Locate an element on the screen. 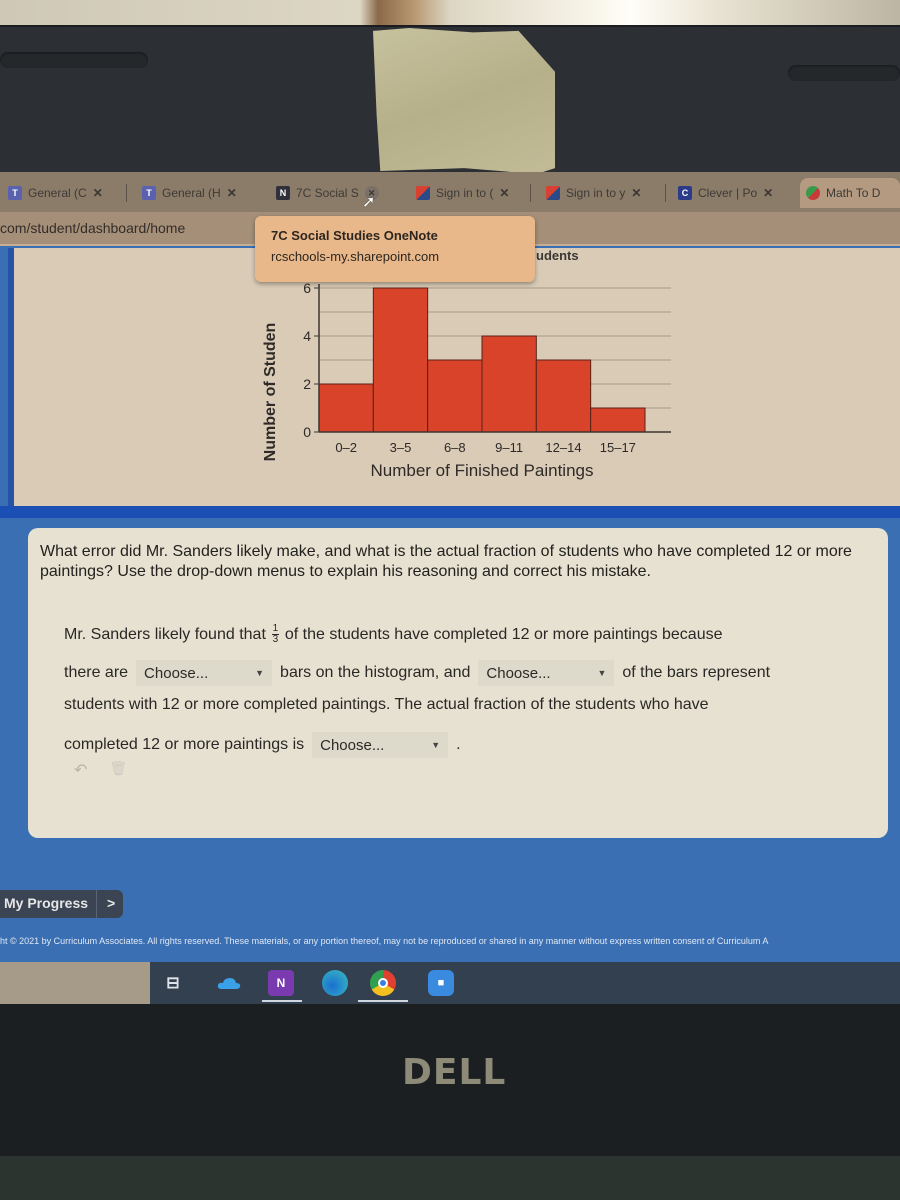  edge-icon is located at coordinates (335, 983).